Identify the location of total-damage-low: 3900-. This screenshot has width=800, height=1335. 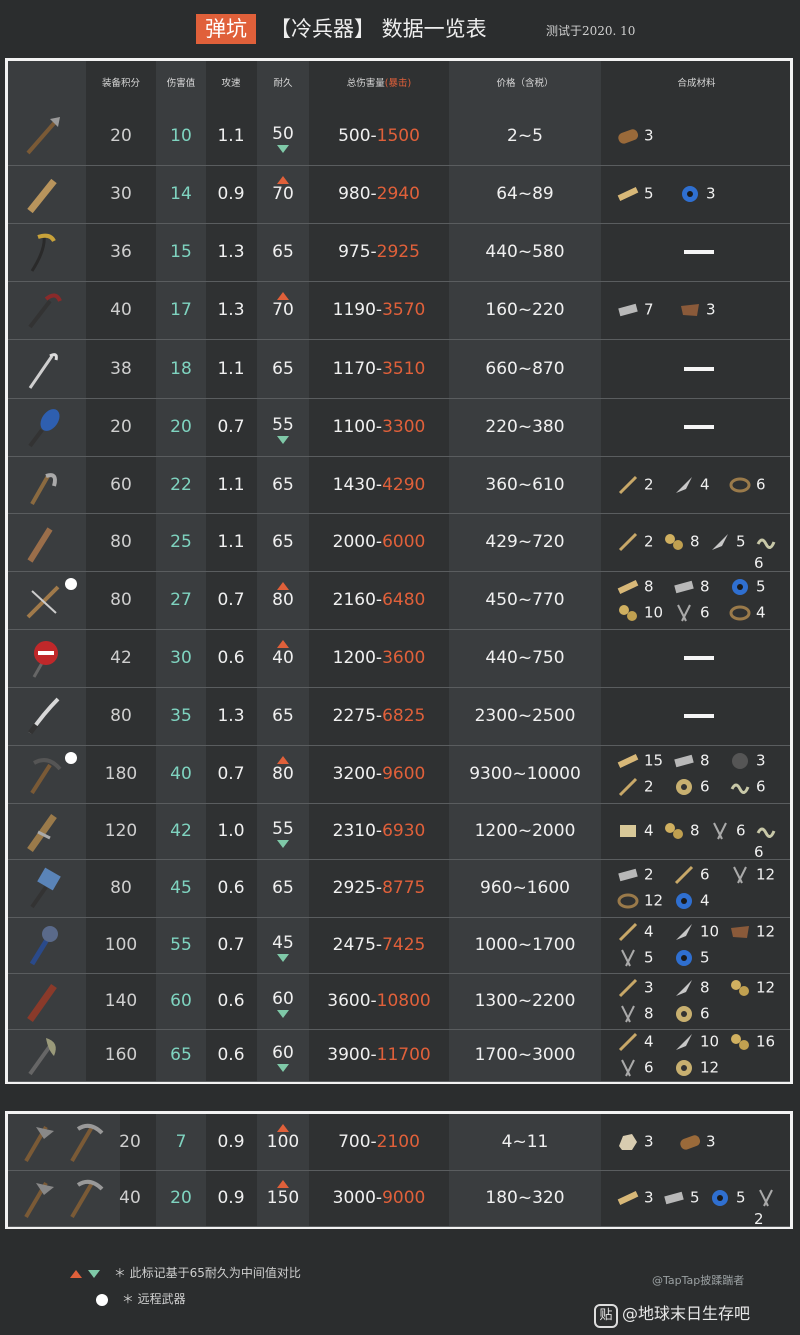
(352, 1055).